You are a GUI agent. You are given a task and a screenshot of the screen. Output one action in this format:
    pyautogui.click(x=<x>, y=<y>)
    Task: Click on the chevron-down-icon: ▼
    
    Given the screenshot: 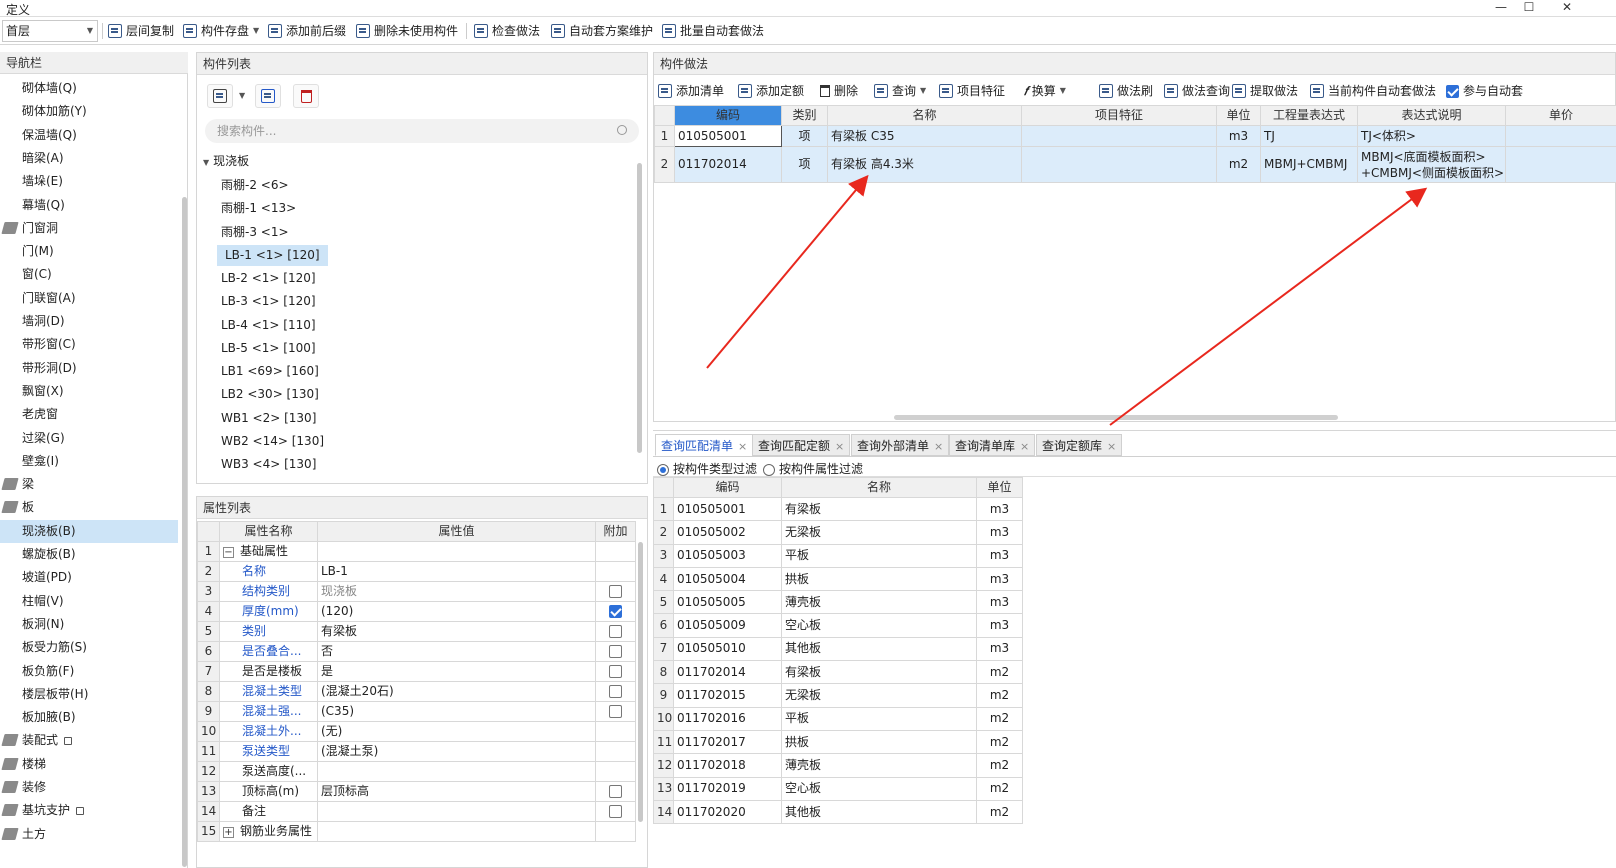 What is the action you would take?
    pyautogui.click(x=242, y=95)
    